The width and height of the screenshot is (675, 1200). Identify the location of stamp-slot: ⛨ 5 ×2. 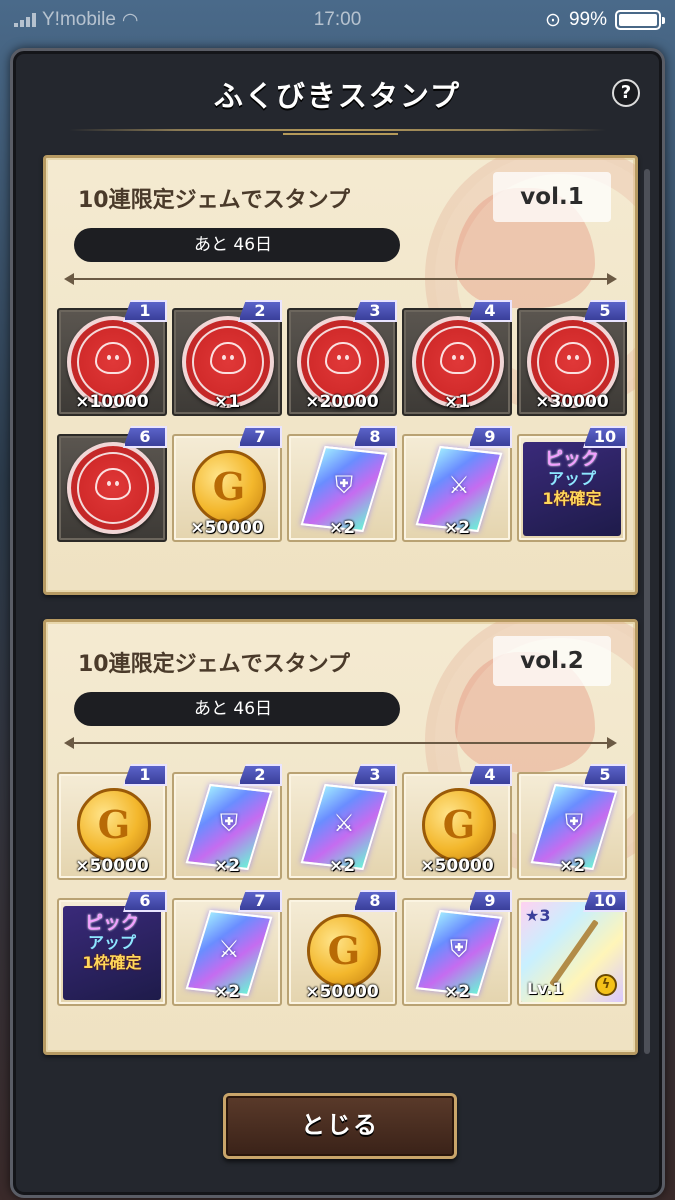
(572, 822).